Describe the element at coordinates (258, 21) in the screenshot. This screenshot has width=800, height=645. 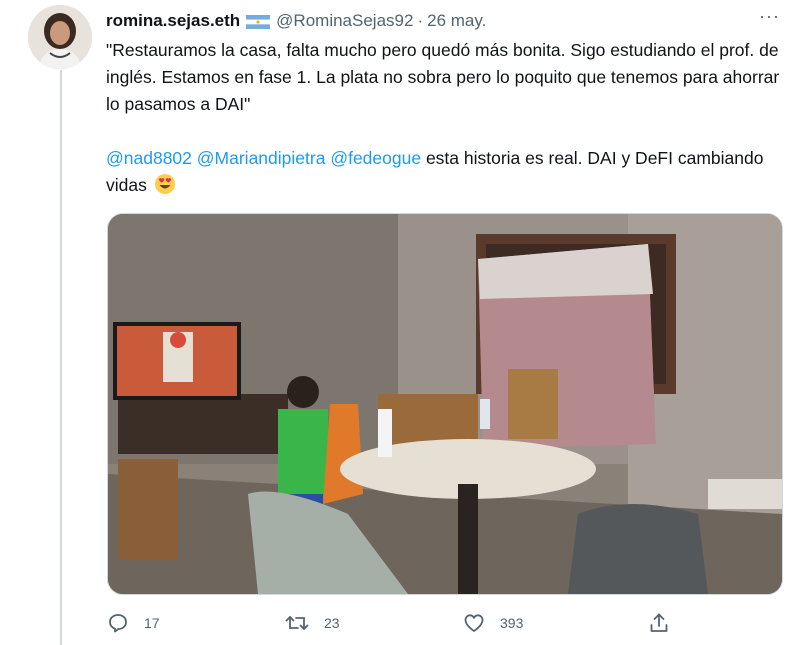
I see `argentina-flag-icon` at that location.